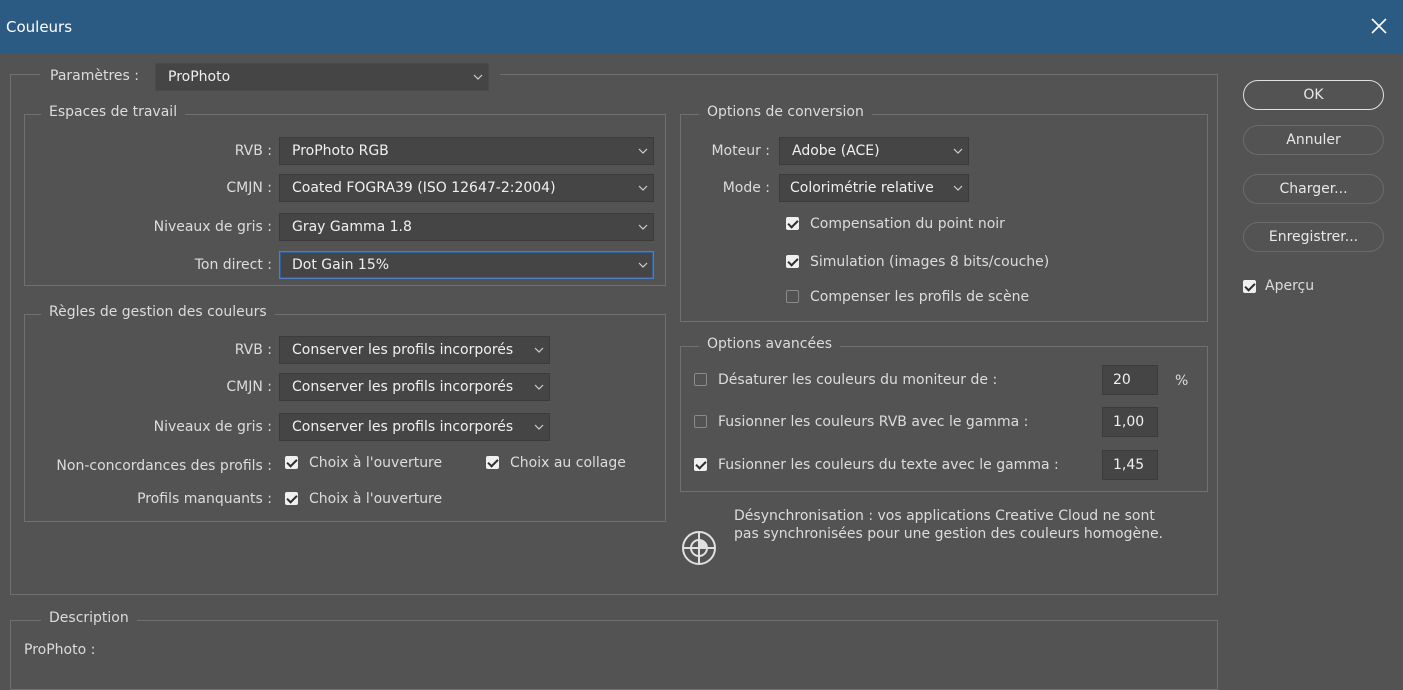  Describe the element at coordinates (792, 261) in the screenshot. I see `dither-checkbox` at that location.